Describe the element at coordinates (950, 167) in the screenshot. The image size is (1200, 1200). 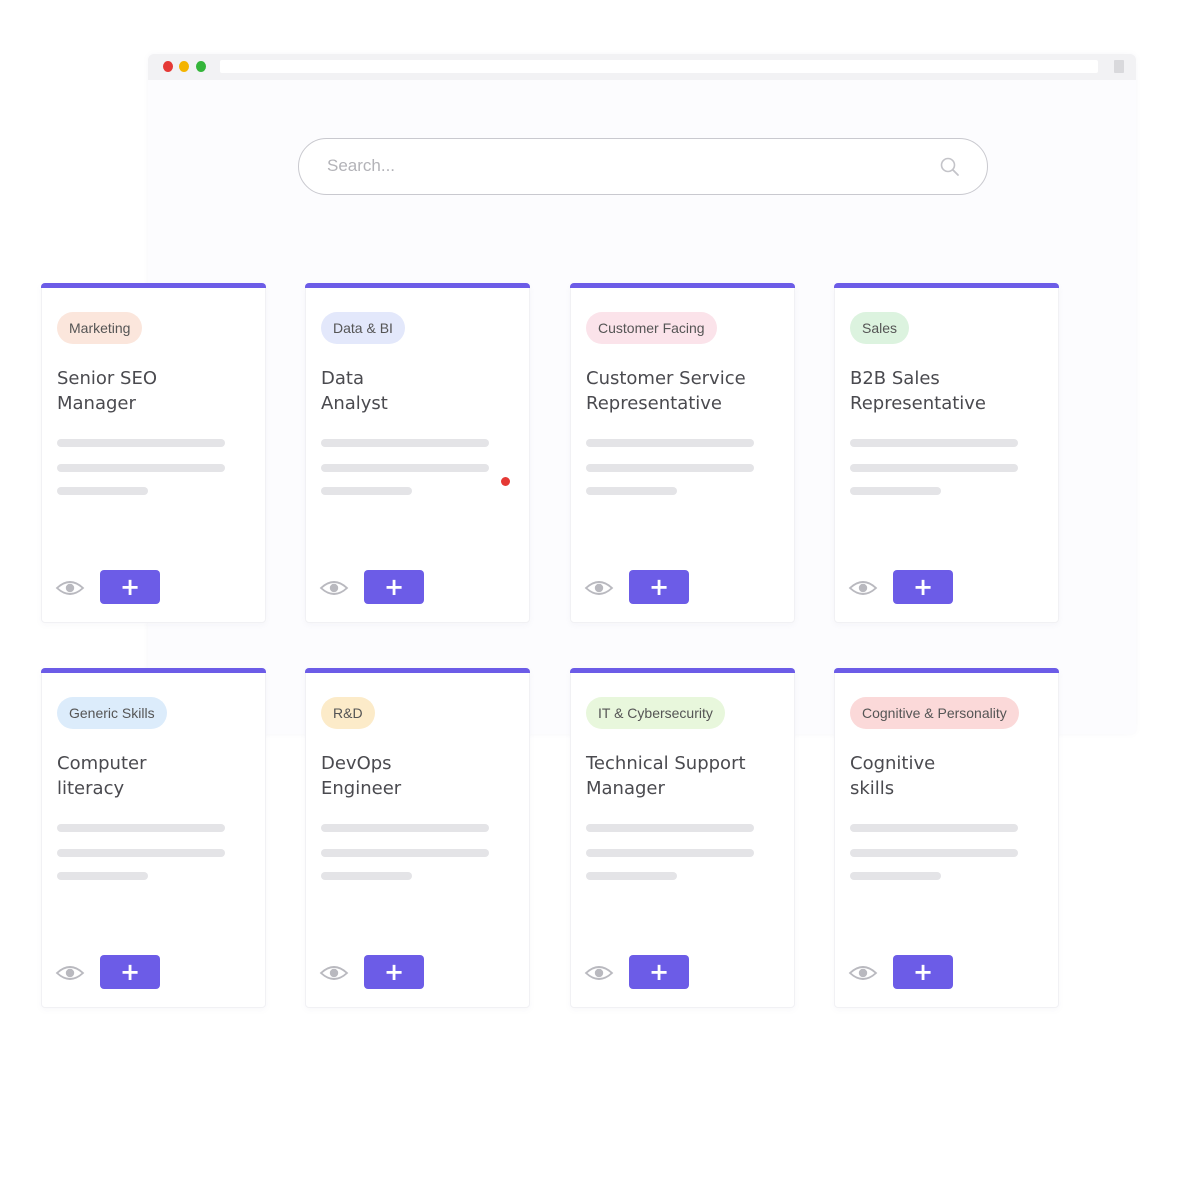
I see `search-icon` at that location.